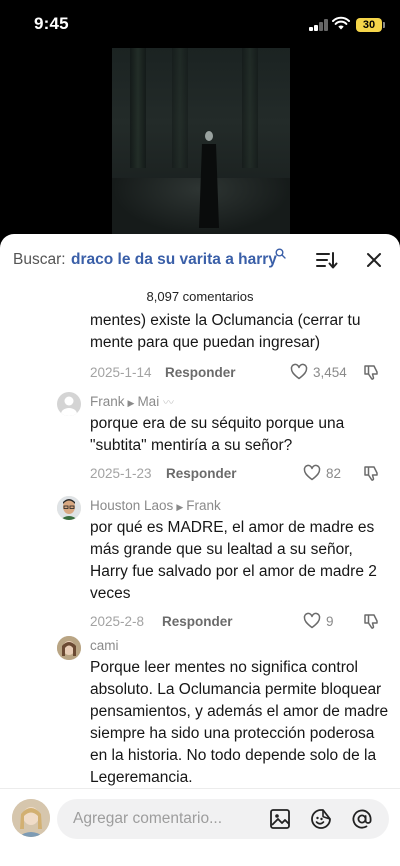 The width and height of the screenshot is (400, 866). Describe the element at coordinates (341, 23) in the screenshot. I see `wifi-icon` at that location.